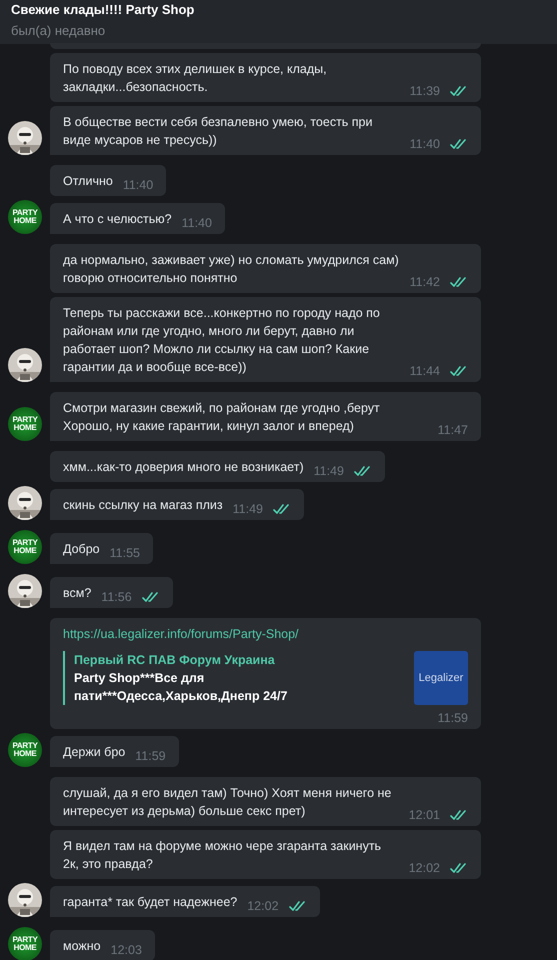 This screenshot has width=557, height=960. Describe the element at coordinates (175, 660) in the screenshot. I see `preview-site-name: Первый RC ПАВ Форум Украина` at that location.